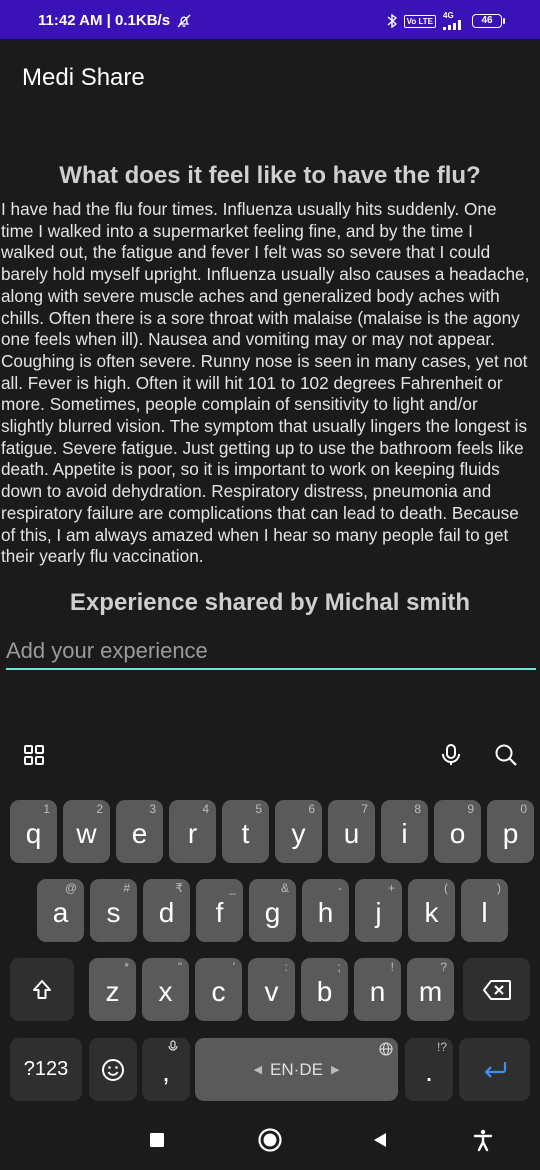  I want to click on navigation-bar, so click(270, 1139).